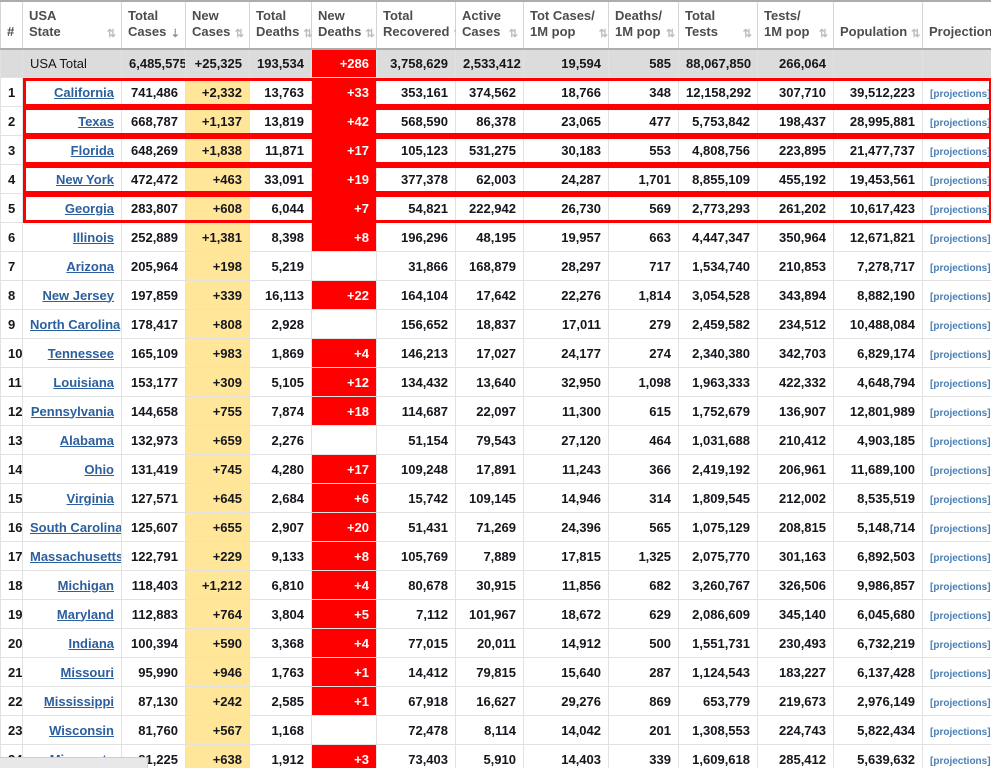  What do you see at coordinates (83, 382) in the screenshot?
I see `state-link: Louisiana` at bounding box center [83, 382].